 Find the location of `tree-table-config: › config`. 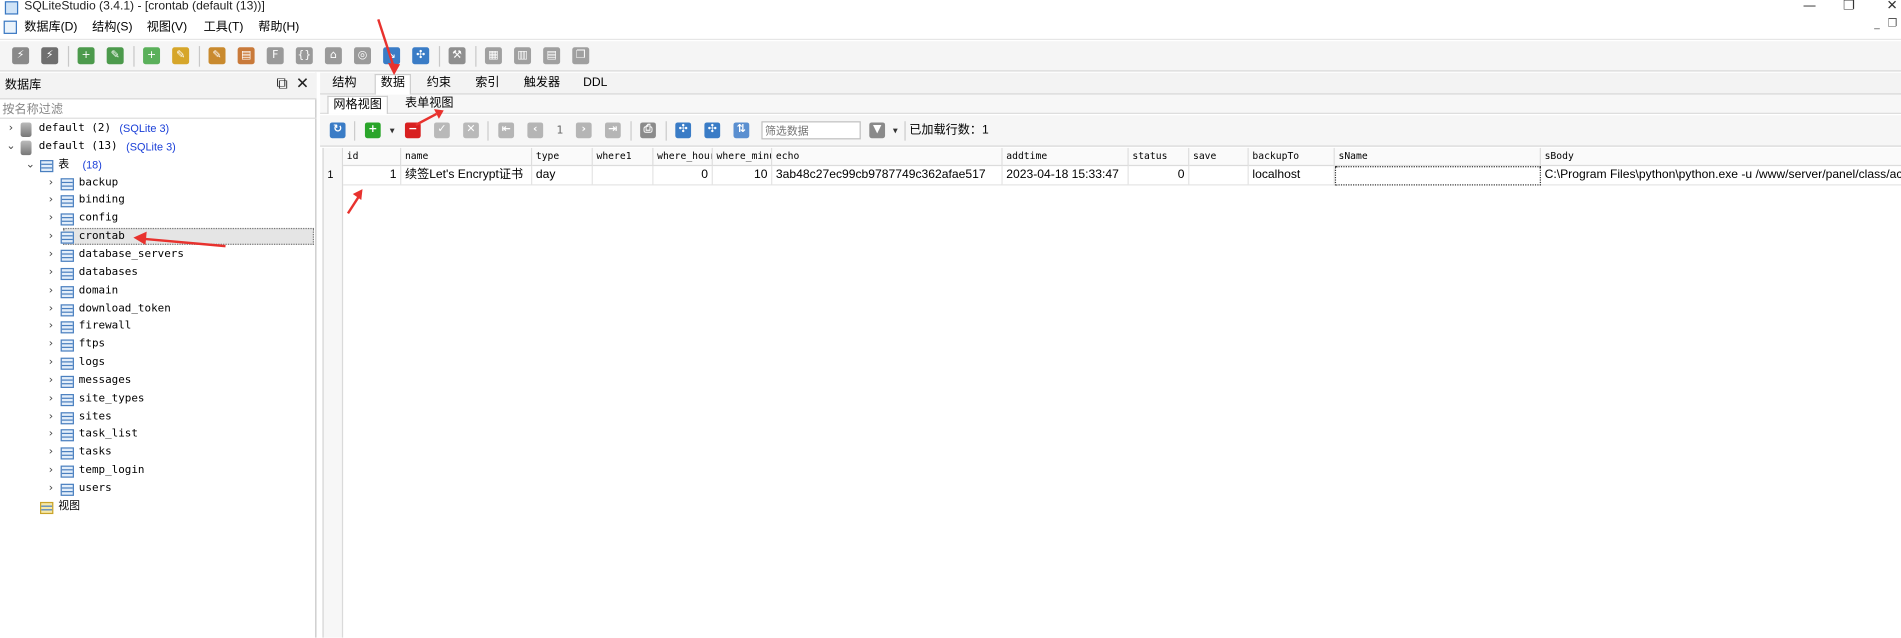

tree-table-config: › config is located at coordinates (158, 219).